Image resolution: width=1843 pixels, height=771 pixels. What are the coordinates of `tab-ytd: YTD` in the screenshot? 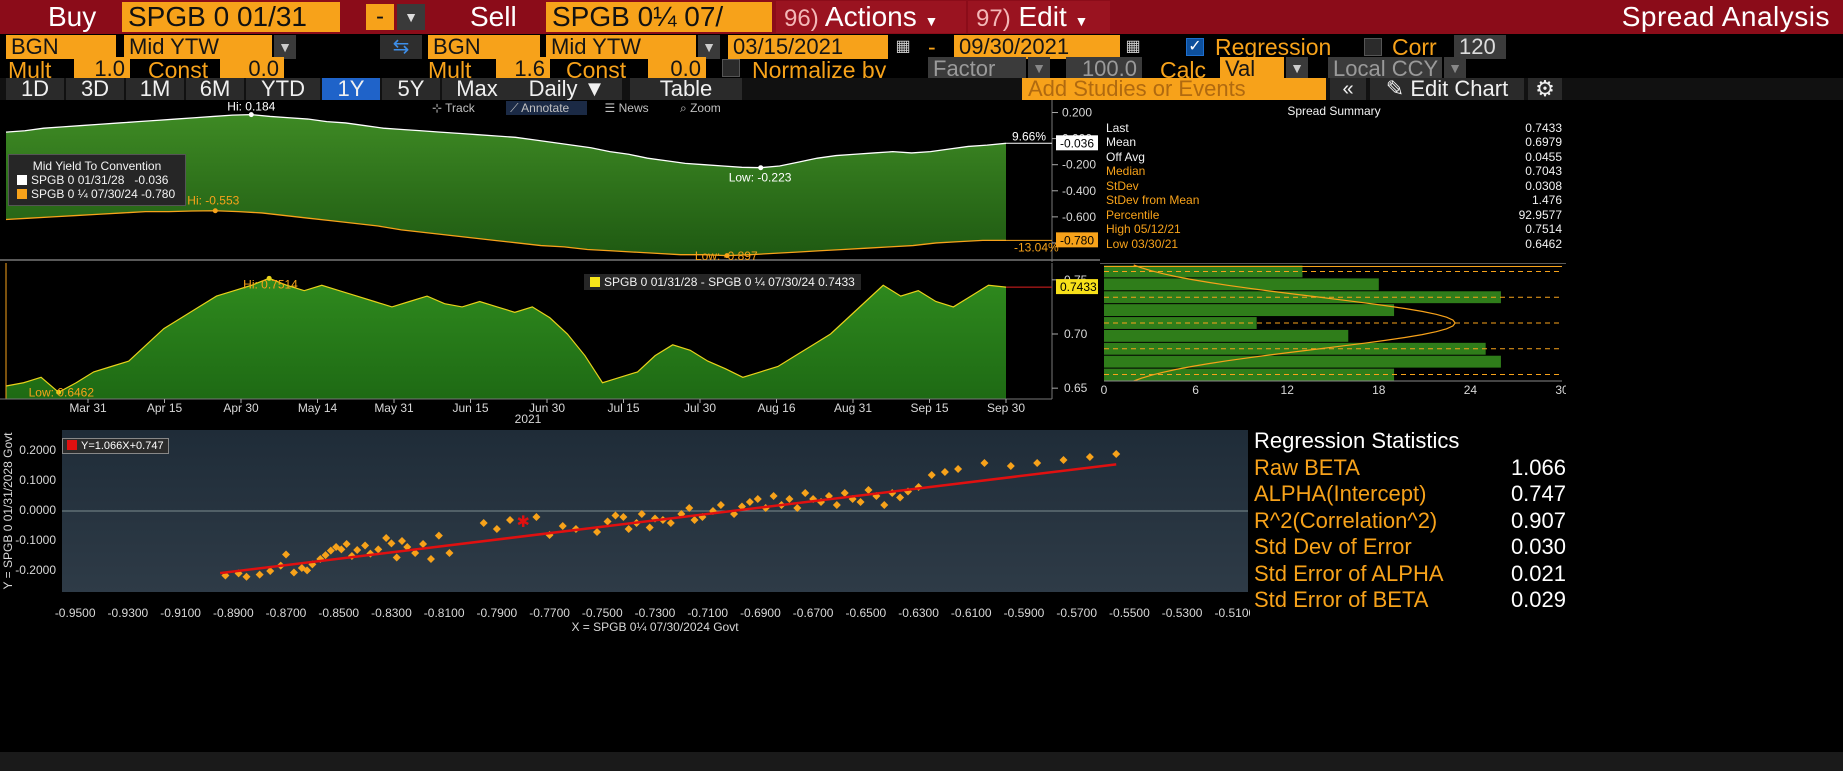 It's located at (283, 89).